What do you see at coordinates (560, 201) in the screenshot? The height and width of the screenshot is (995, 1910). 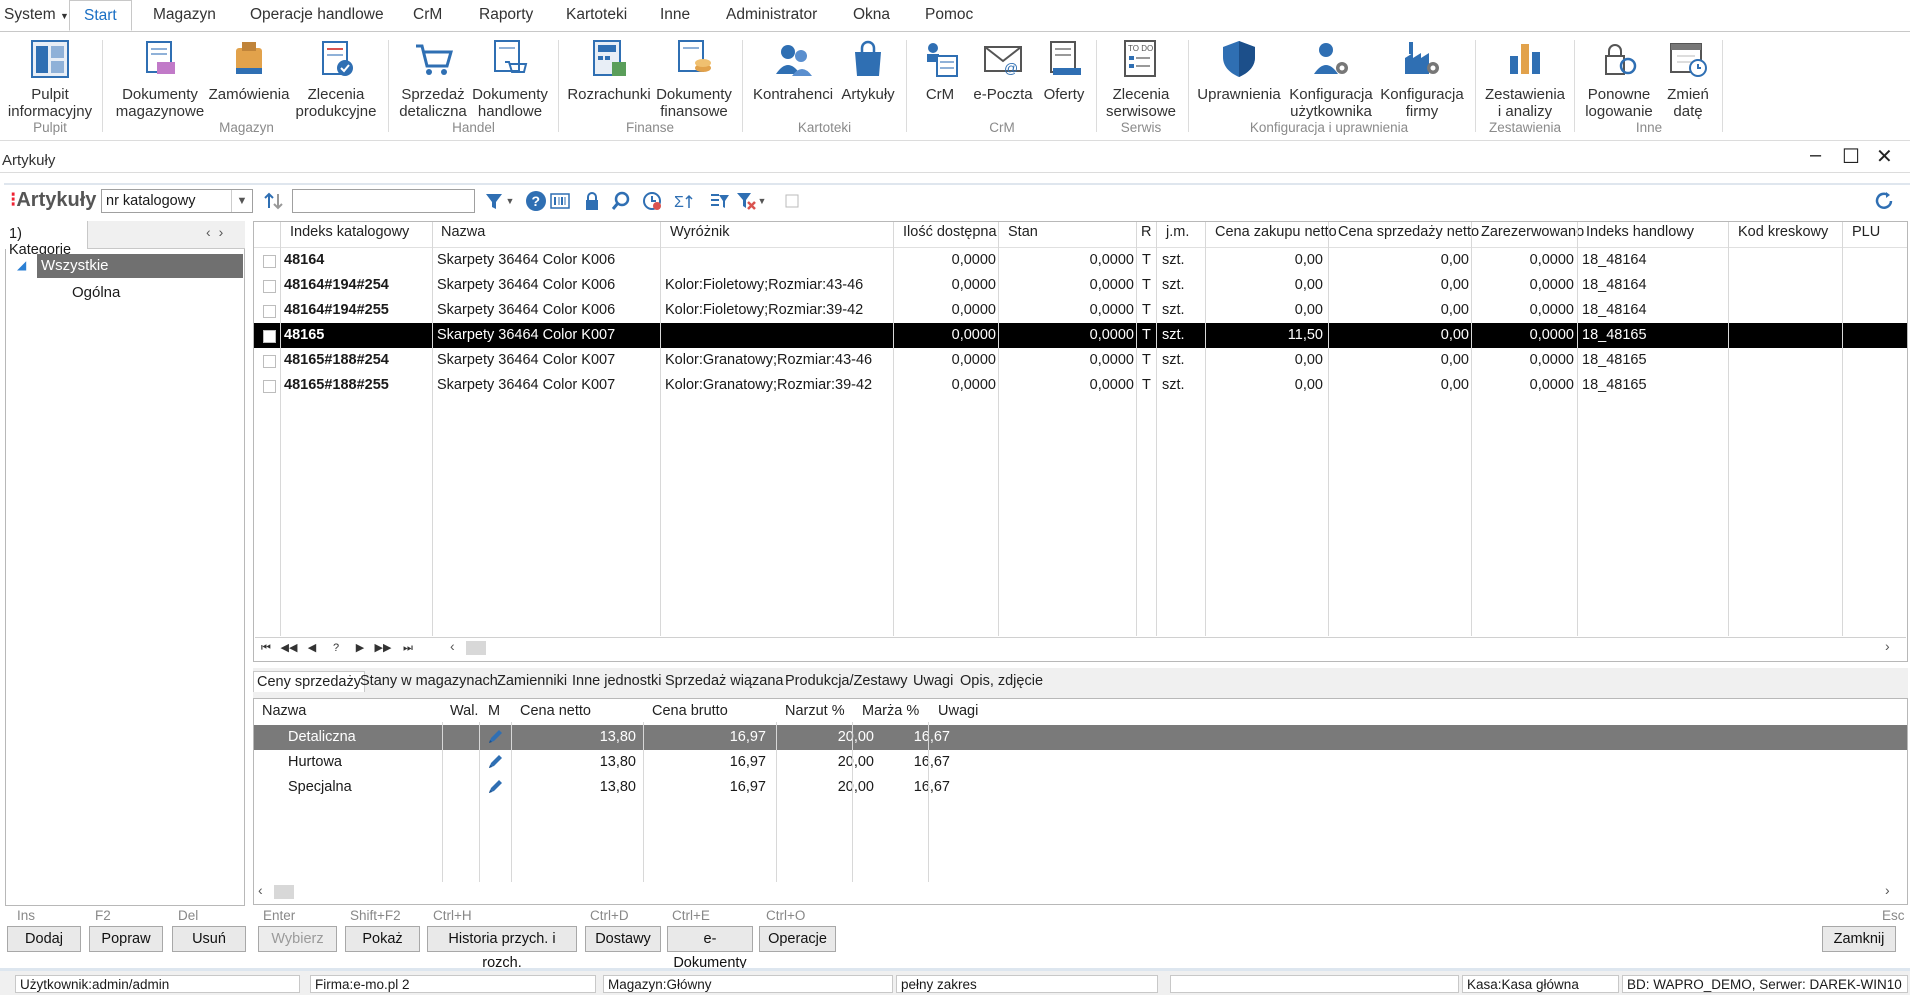 I see `barcode-icon` at bounding box center [560, 201].